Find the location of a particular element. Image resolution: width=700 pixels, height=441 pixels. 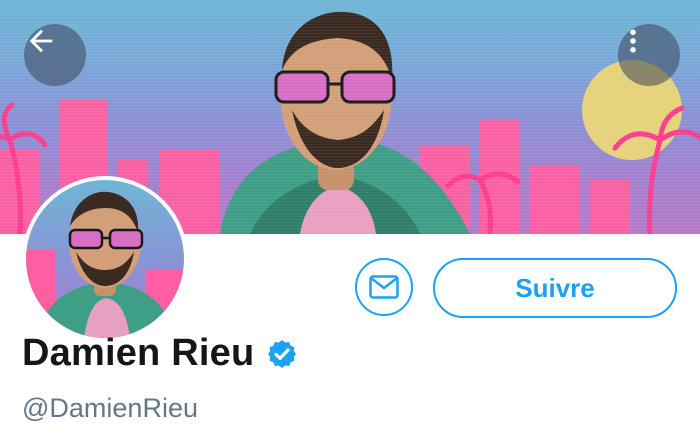

profile-avatar is located at coordinates (105, 259).